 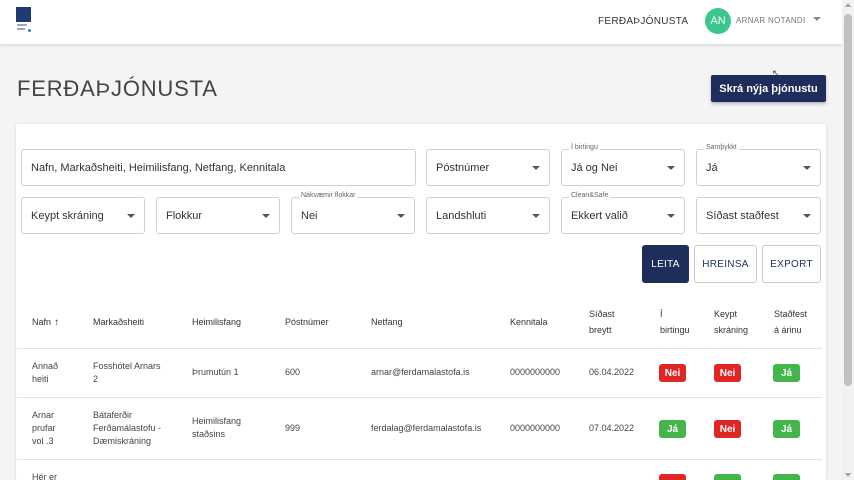 What do you see at coordinates (529, 322) in the screenshot?
I see `column-header-kennitala: Kennitala` at bounding box center [529, 322].